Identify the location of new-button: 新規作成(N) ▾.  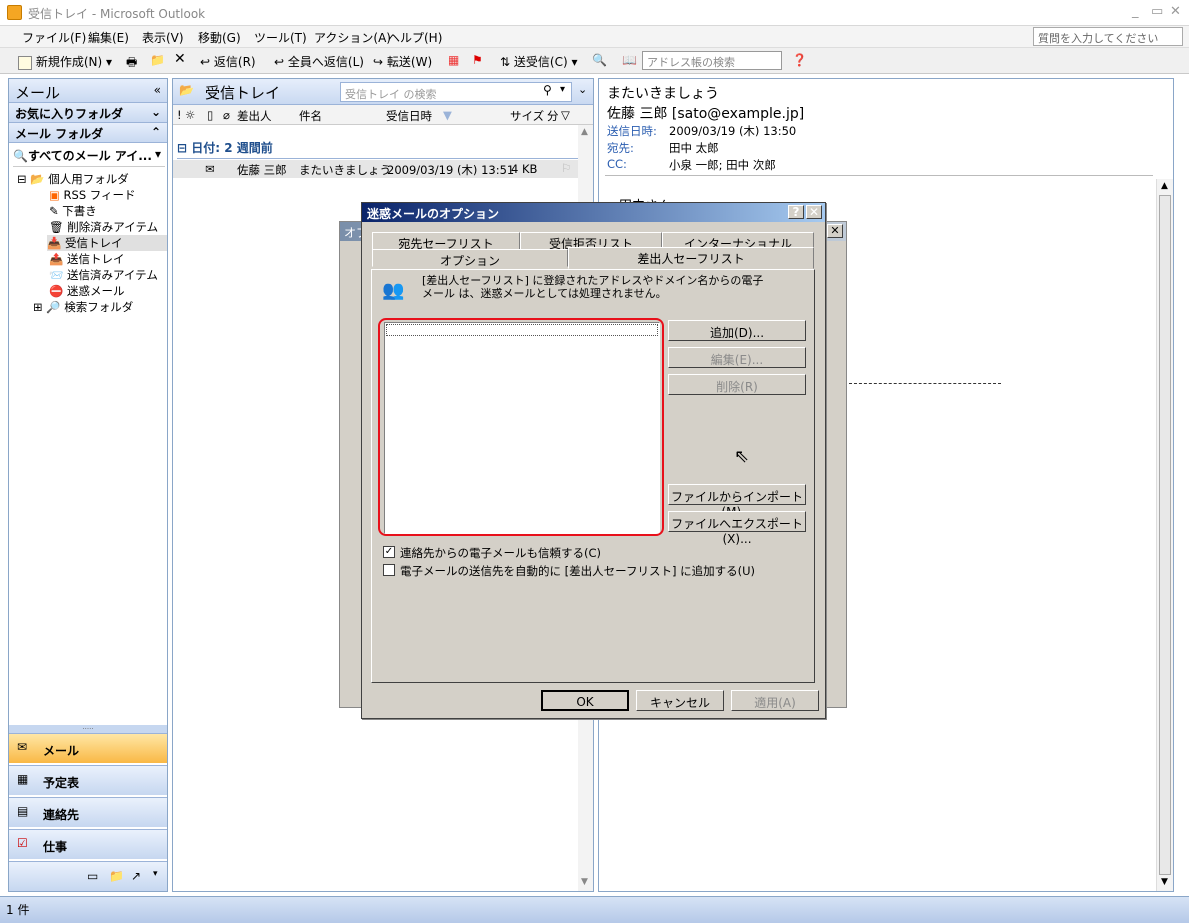
(65, 61).